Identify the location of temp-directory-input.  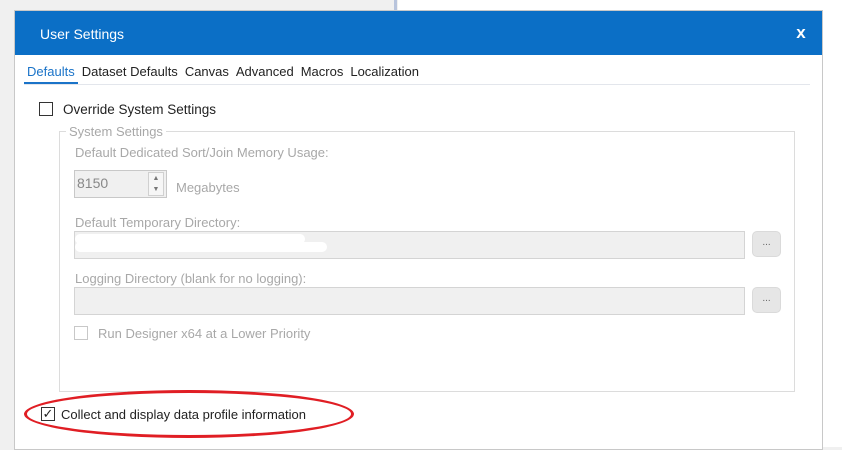
(409, 245).